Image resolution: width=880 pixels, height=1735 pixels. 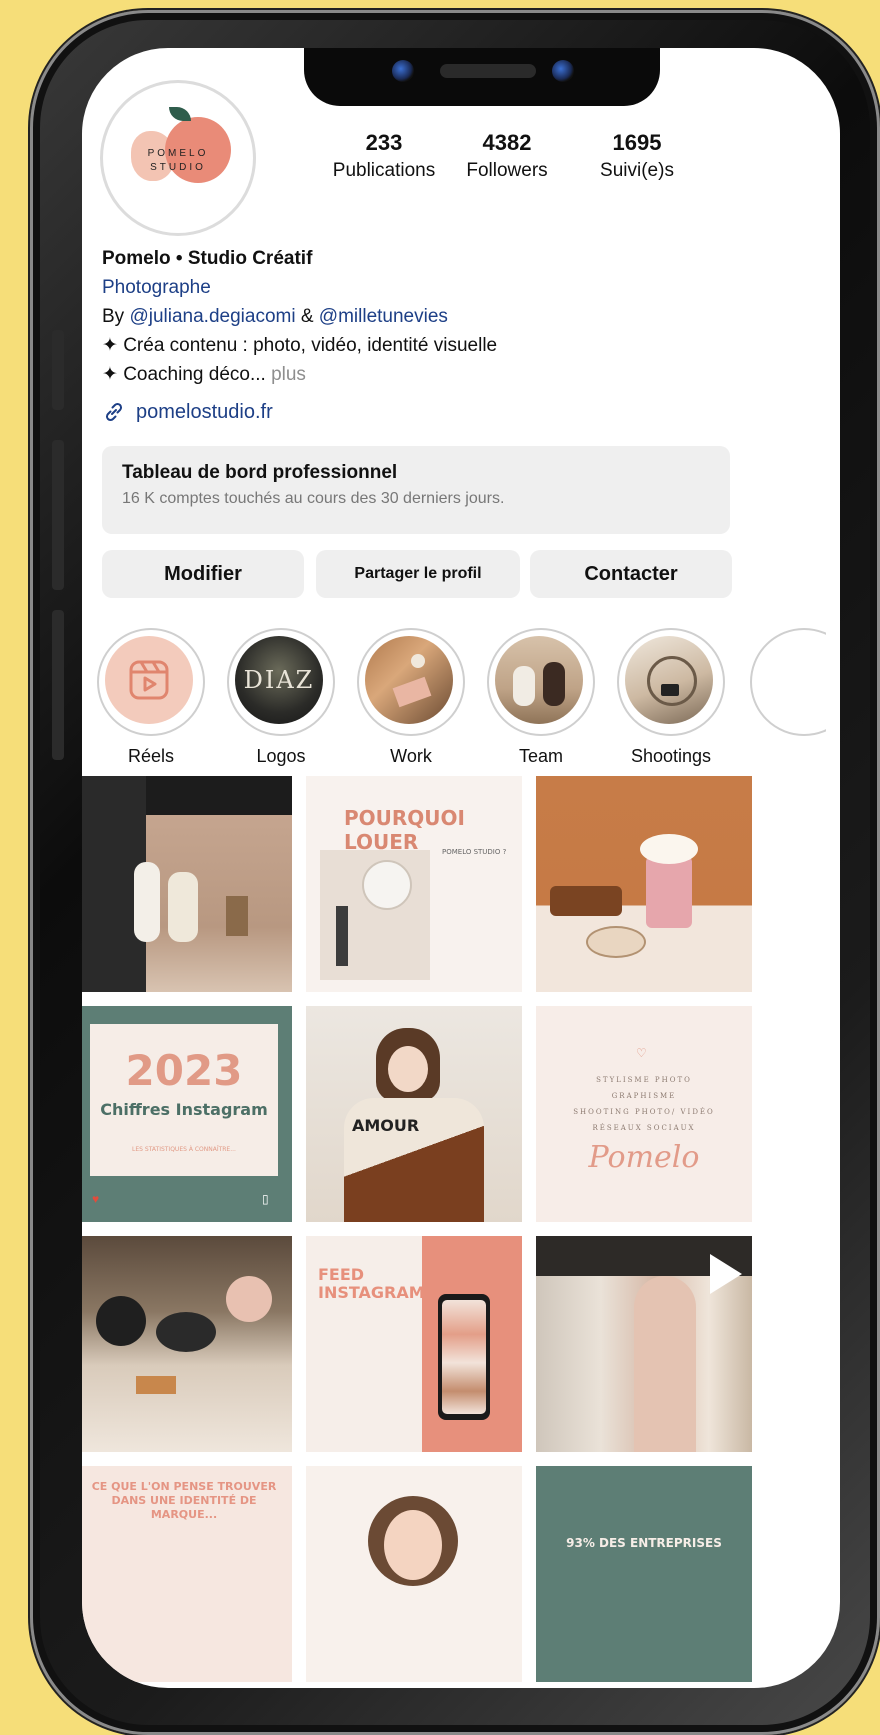 What do you see at coordinates (371, 1283) in the screenshot?
I see `post-title: FEED INSTAGRAM` at bounding box center [371, 1283].